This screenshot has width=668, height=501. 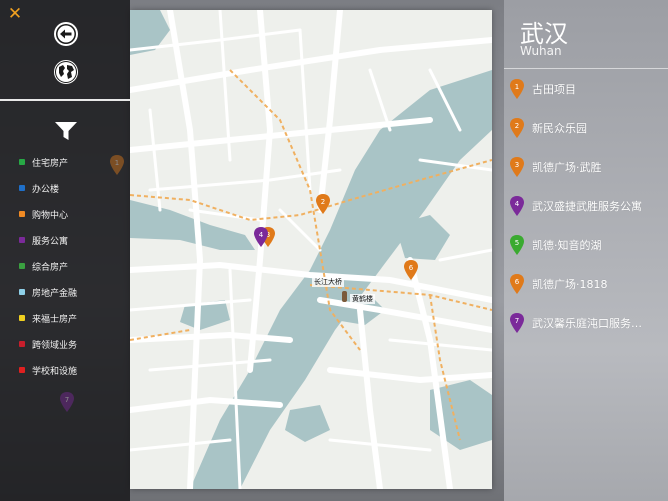 What do you see at coordinates (570, 284) in the screenshot?
I see `project-name: 凯德广场·1818` at bounding box center [570, 284].